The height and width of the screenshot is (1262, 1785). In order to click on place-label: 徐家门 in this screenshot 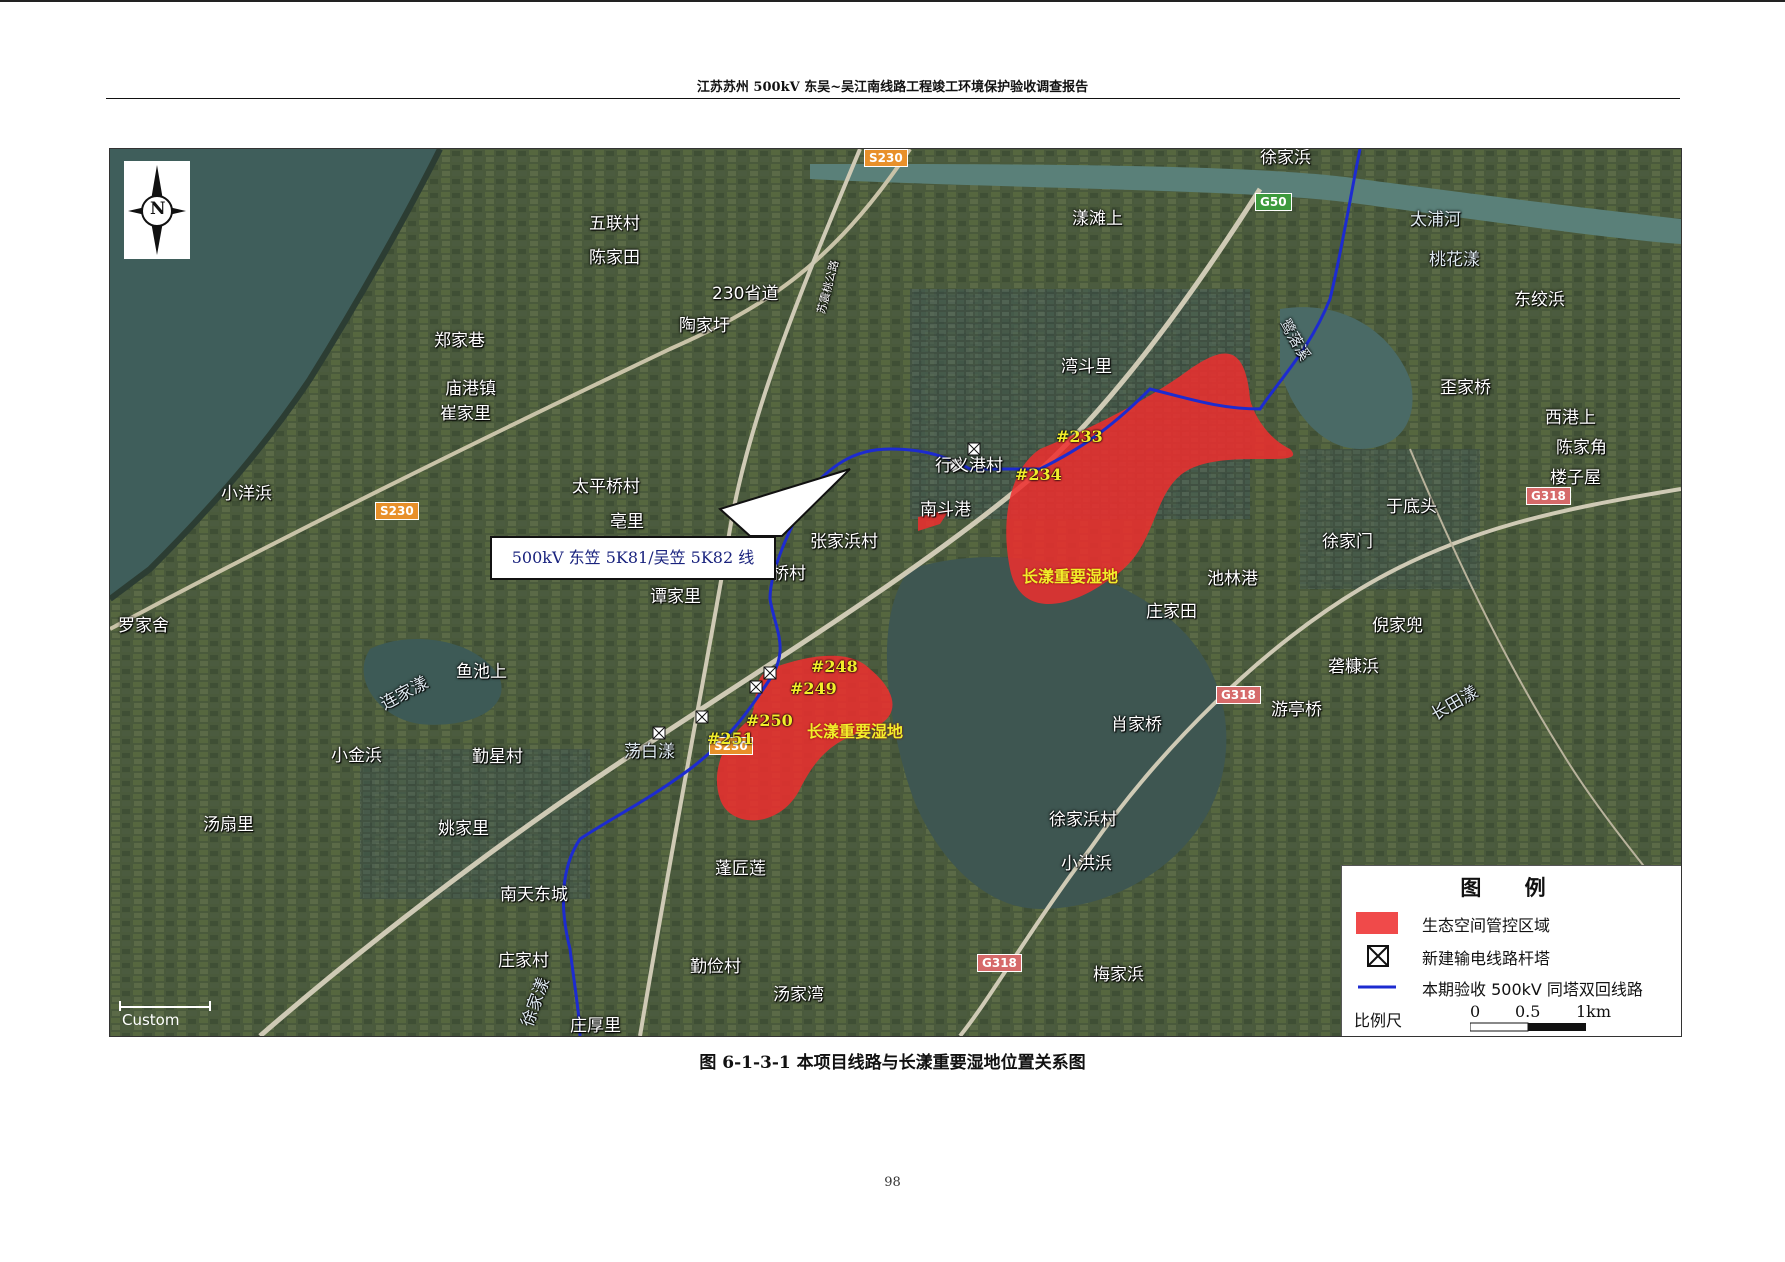, I will do `click(1347, 542)`.